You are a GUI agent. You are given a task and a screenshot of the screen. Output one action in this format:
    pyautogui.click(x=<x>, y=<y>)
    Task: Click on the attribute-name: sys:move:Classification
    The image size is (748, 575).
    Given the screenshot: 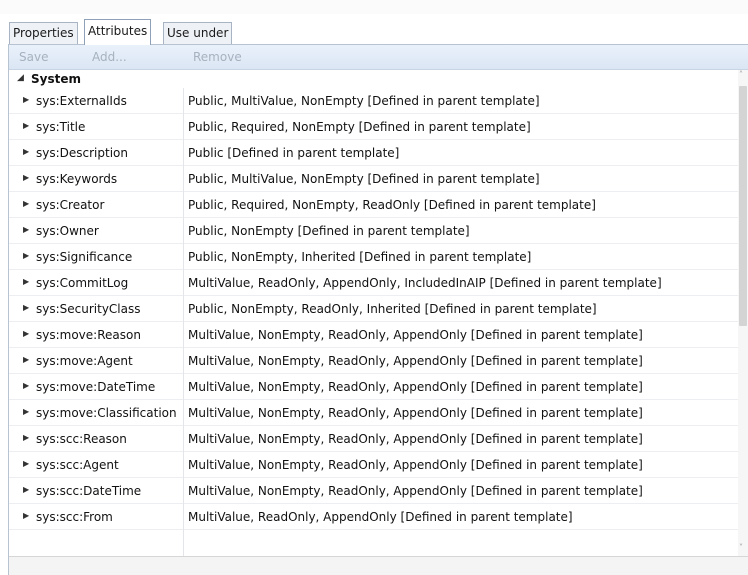 What is the action you would take?
    pyautogui.click(x=106, y=413)
    